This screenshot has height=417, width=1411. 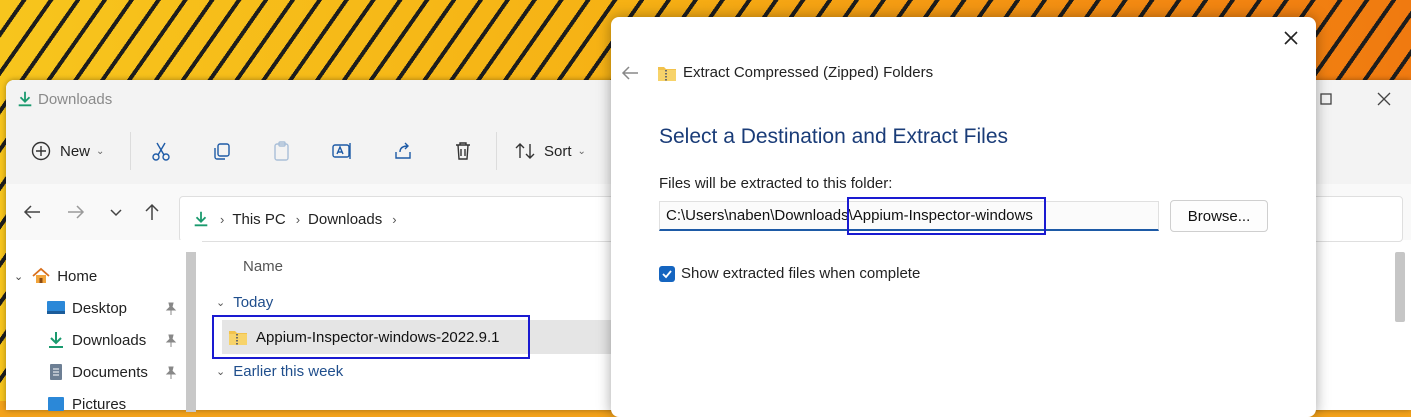 I want to click on show-extracted-files-checkbox: Show extracted files when complete, so click(x=789, y=273).